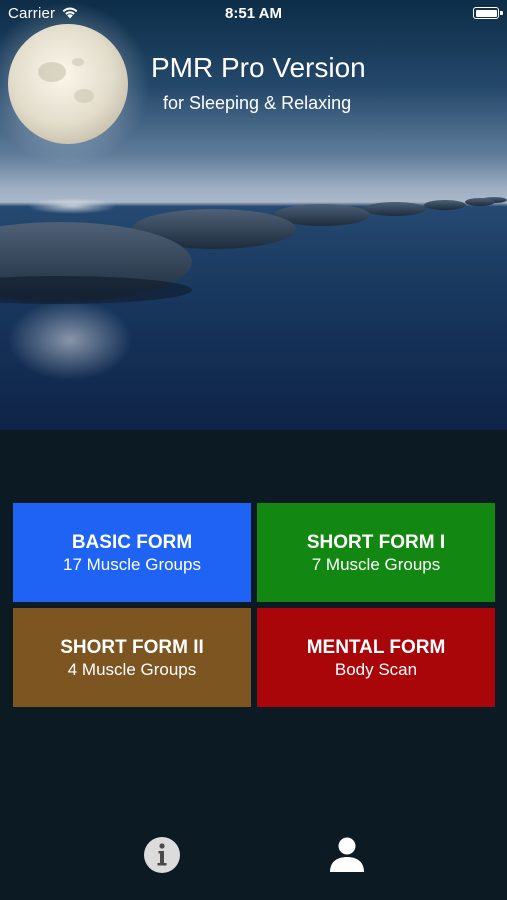  I want to click on app-subtitle: for Sleeping & Relaxing, so click(257, 103).